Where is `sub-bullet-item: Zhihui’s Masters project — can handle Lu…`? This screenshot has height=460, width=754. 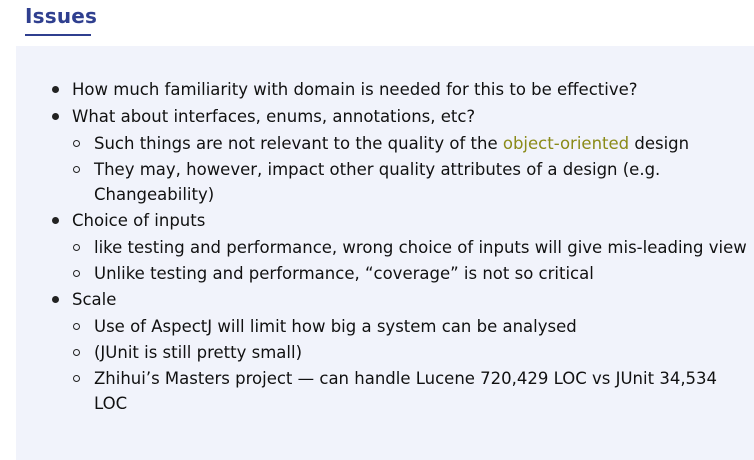 sub-bullet-item: Zhihui’s Masters project — can handle Lu… is located at coordinates (409, 391).